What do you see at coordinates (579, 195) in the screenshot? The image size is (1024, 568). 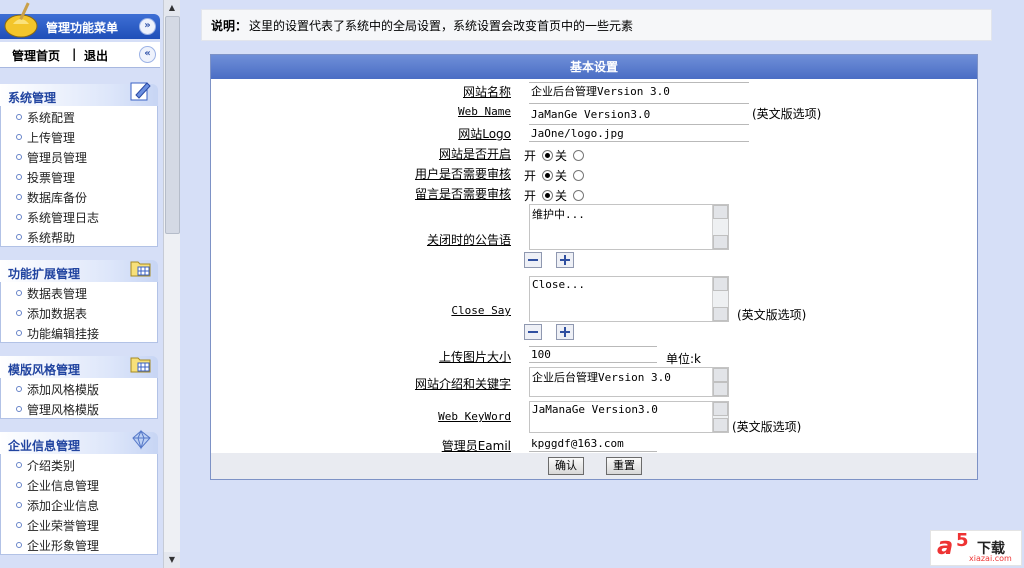 I see `message-review-no-radio` at bounding box center [579, 195].